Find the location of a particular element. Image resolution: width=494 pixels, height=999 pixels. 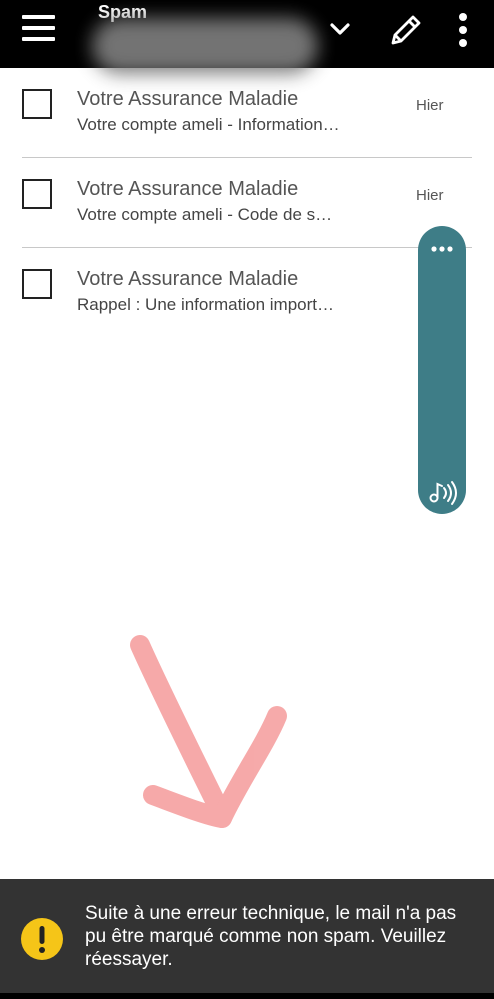

music-note-sound-icon is located at coordinates (443, 491).